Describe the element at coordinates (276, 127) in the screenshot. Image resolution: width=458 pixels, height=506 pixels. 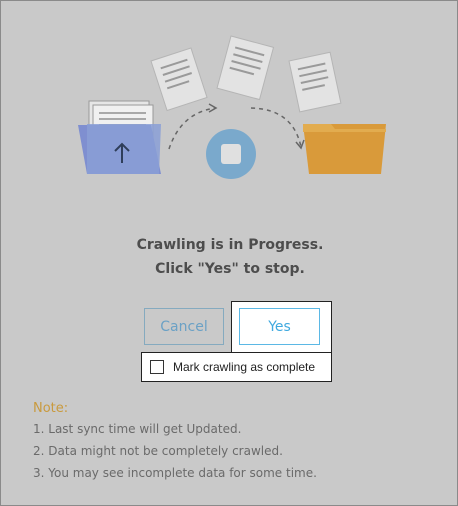
I see `dashed-arc-right` at that location.